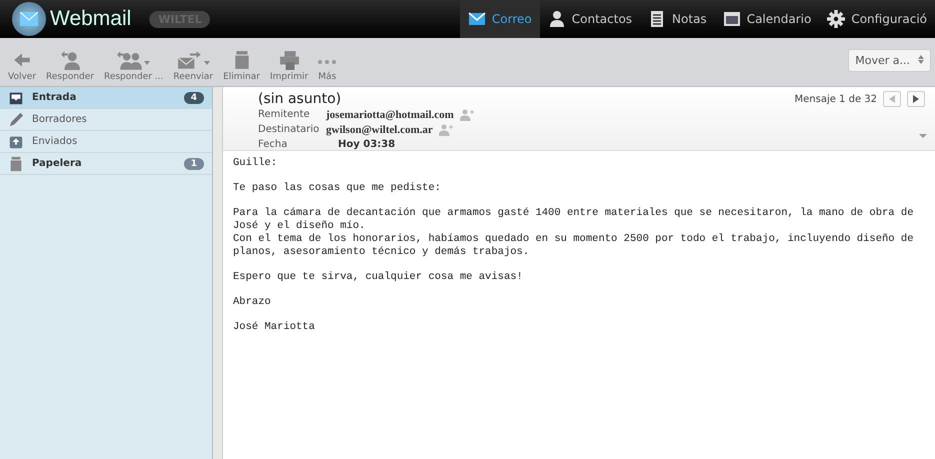 The height and width of the screenshot is (459, 935). I want to click on toolbar-button: Responder, so click(70, 66).